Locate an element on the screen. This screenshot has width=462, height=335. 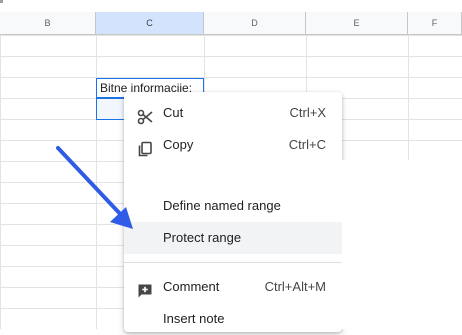
column-header-e: E is located at coordinates (357, 23).